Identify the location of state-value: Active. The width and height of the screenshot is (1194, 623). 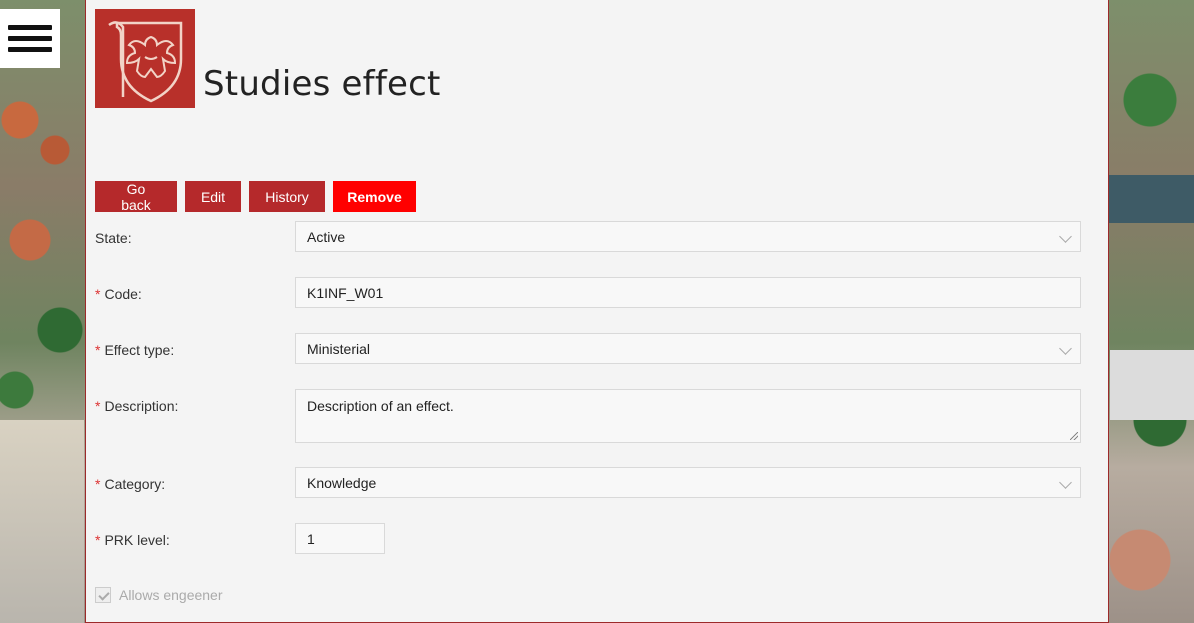
(326, 236).